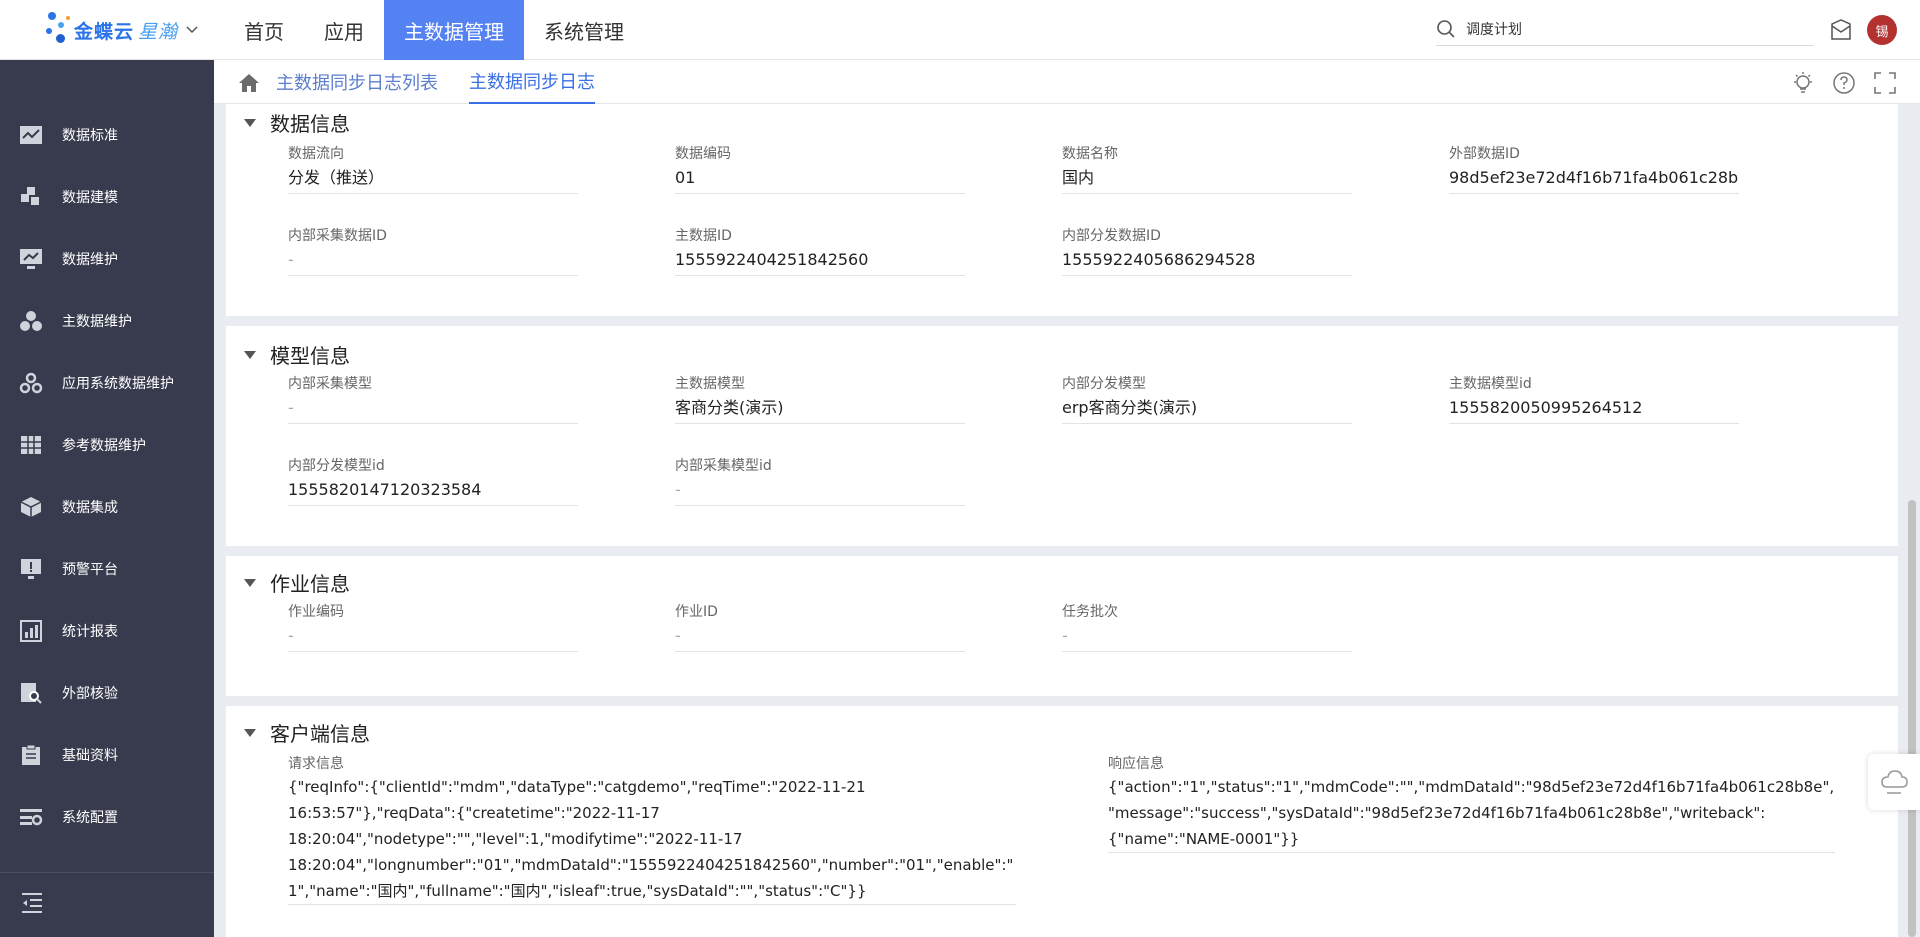 Image resolution: width=1920 pixels, height=937 pixels. Describe the element at coordinates (264, 30) in the screenshot. I see `nav-home: 首页` at that location.